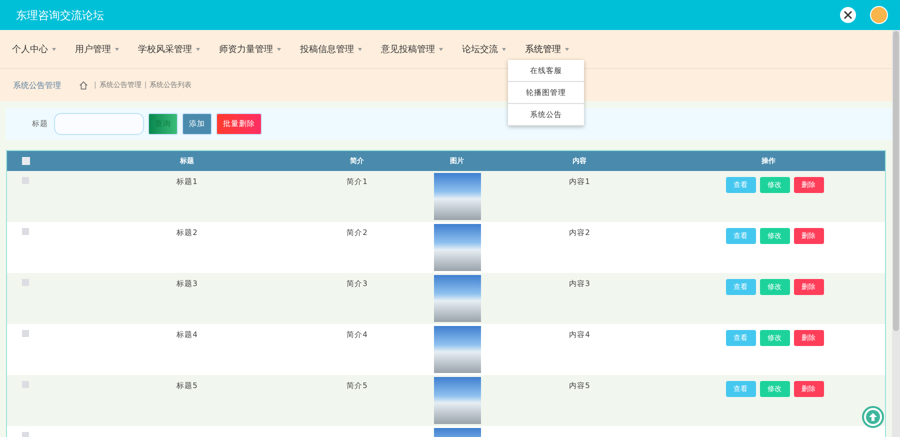 The image size is (900, 437). I want to click on app-title: 东理咨询交流论坛, so click(60, 15).